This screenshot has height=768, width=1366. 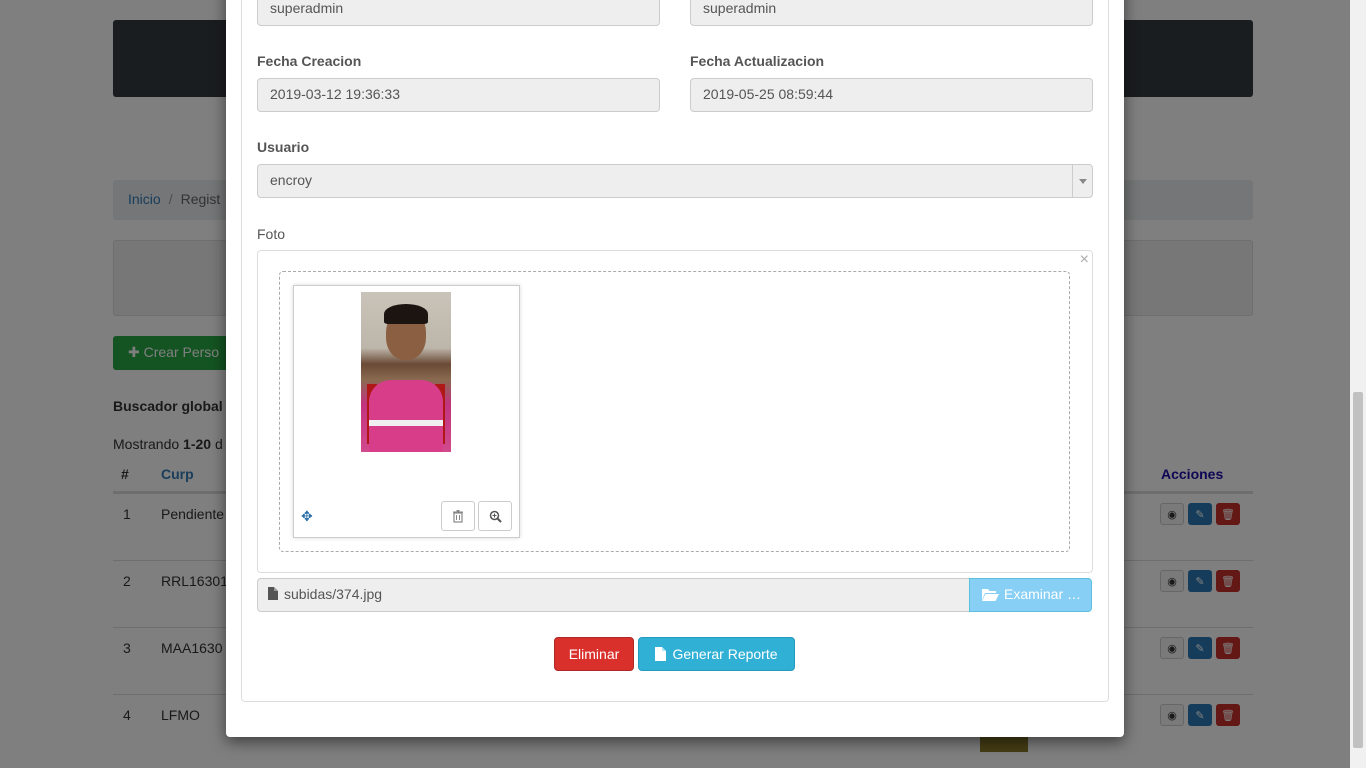 I want to click on chevron-down-icon, so click(x=1082, y=181).